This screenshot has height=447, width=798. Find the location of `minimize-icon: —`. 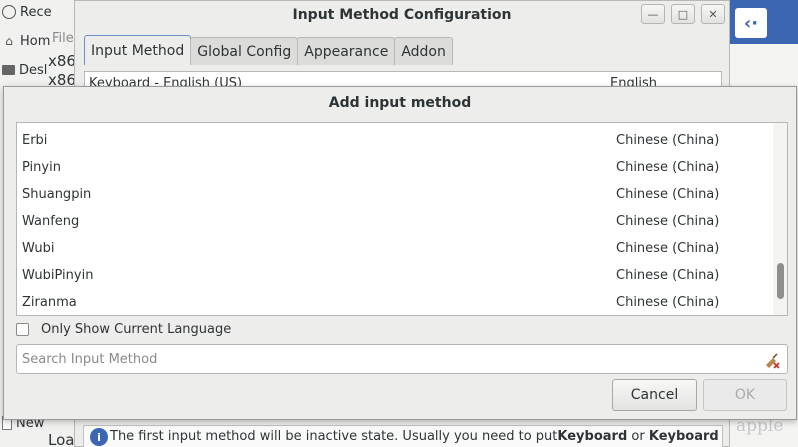

minimize-icon: — is located at coordinates (653, 14).